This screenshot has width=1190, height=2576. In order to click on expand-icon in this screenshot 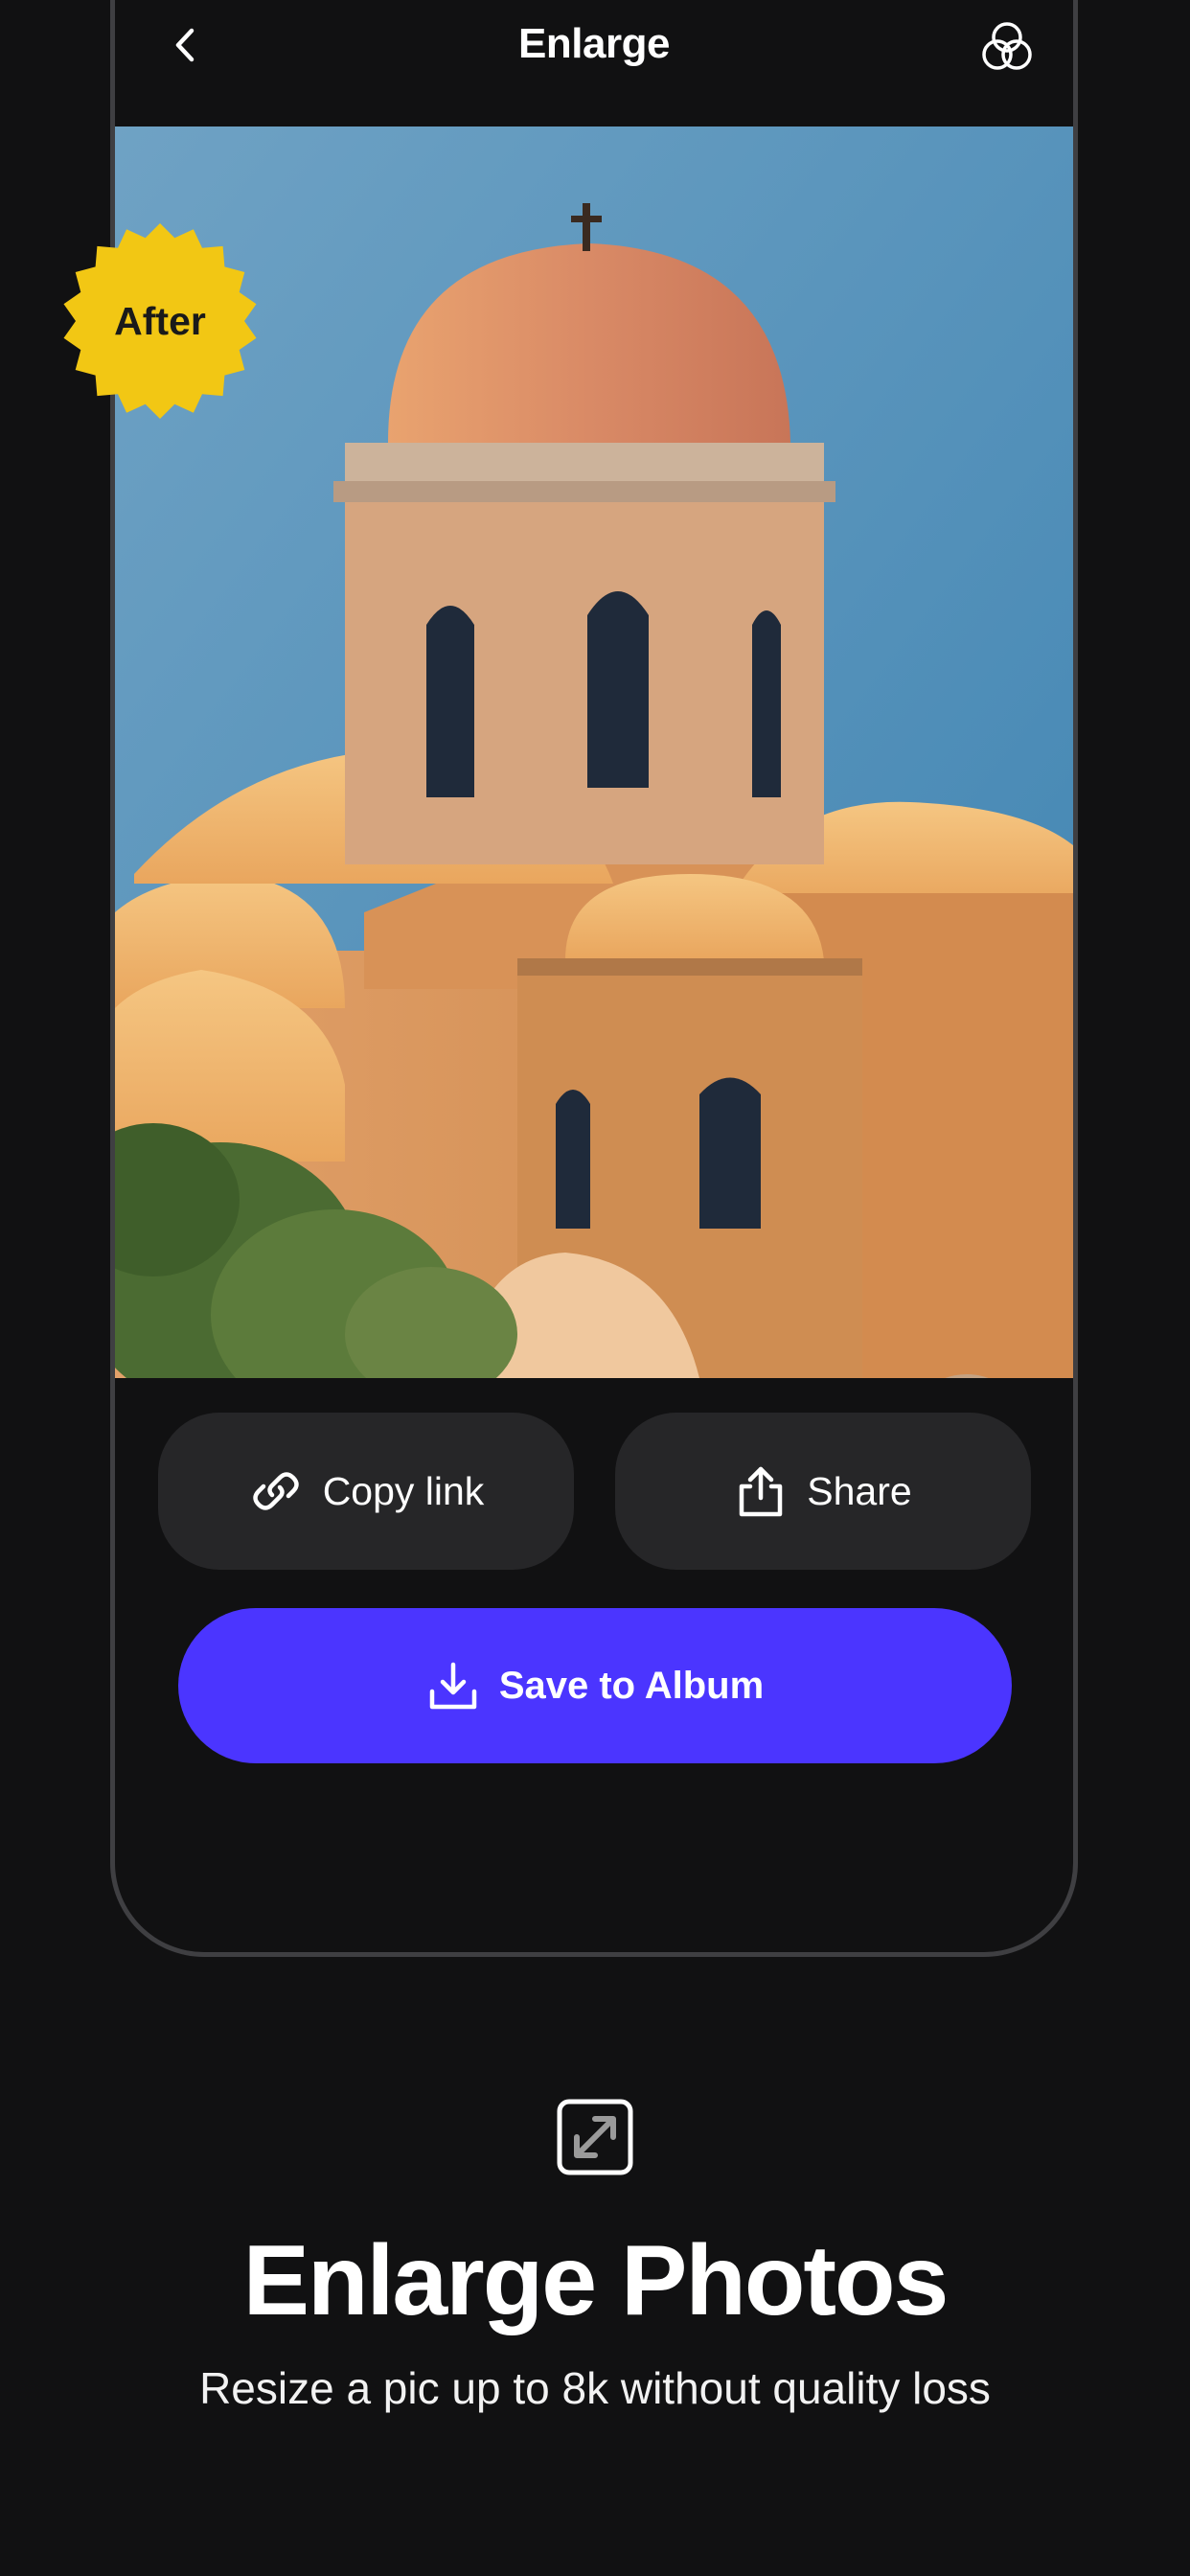, I will do `click(595, 2137)`.